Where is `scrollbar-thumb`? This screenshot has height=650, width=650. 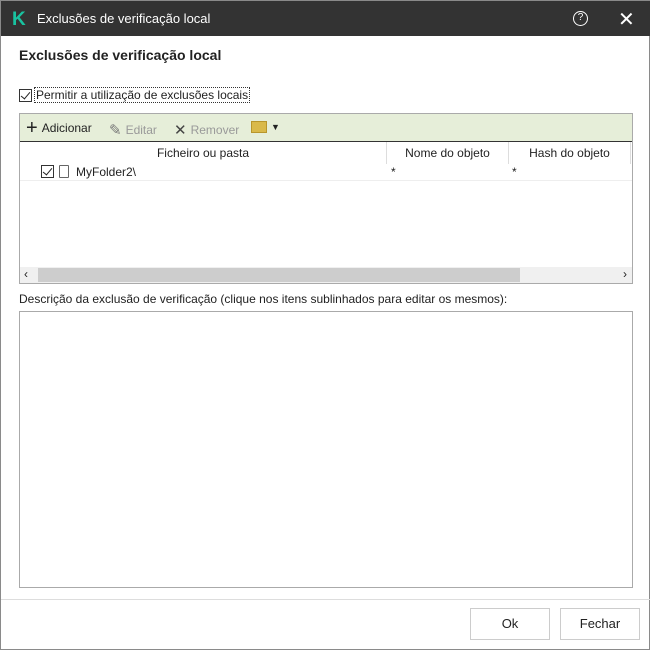 scrollbar-thumb is located at coordinates (279, 275).